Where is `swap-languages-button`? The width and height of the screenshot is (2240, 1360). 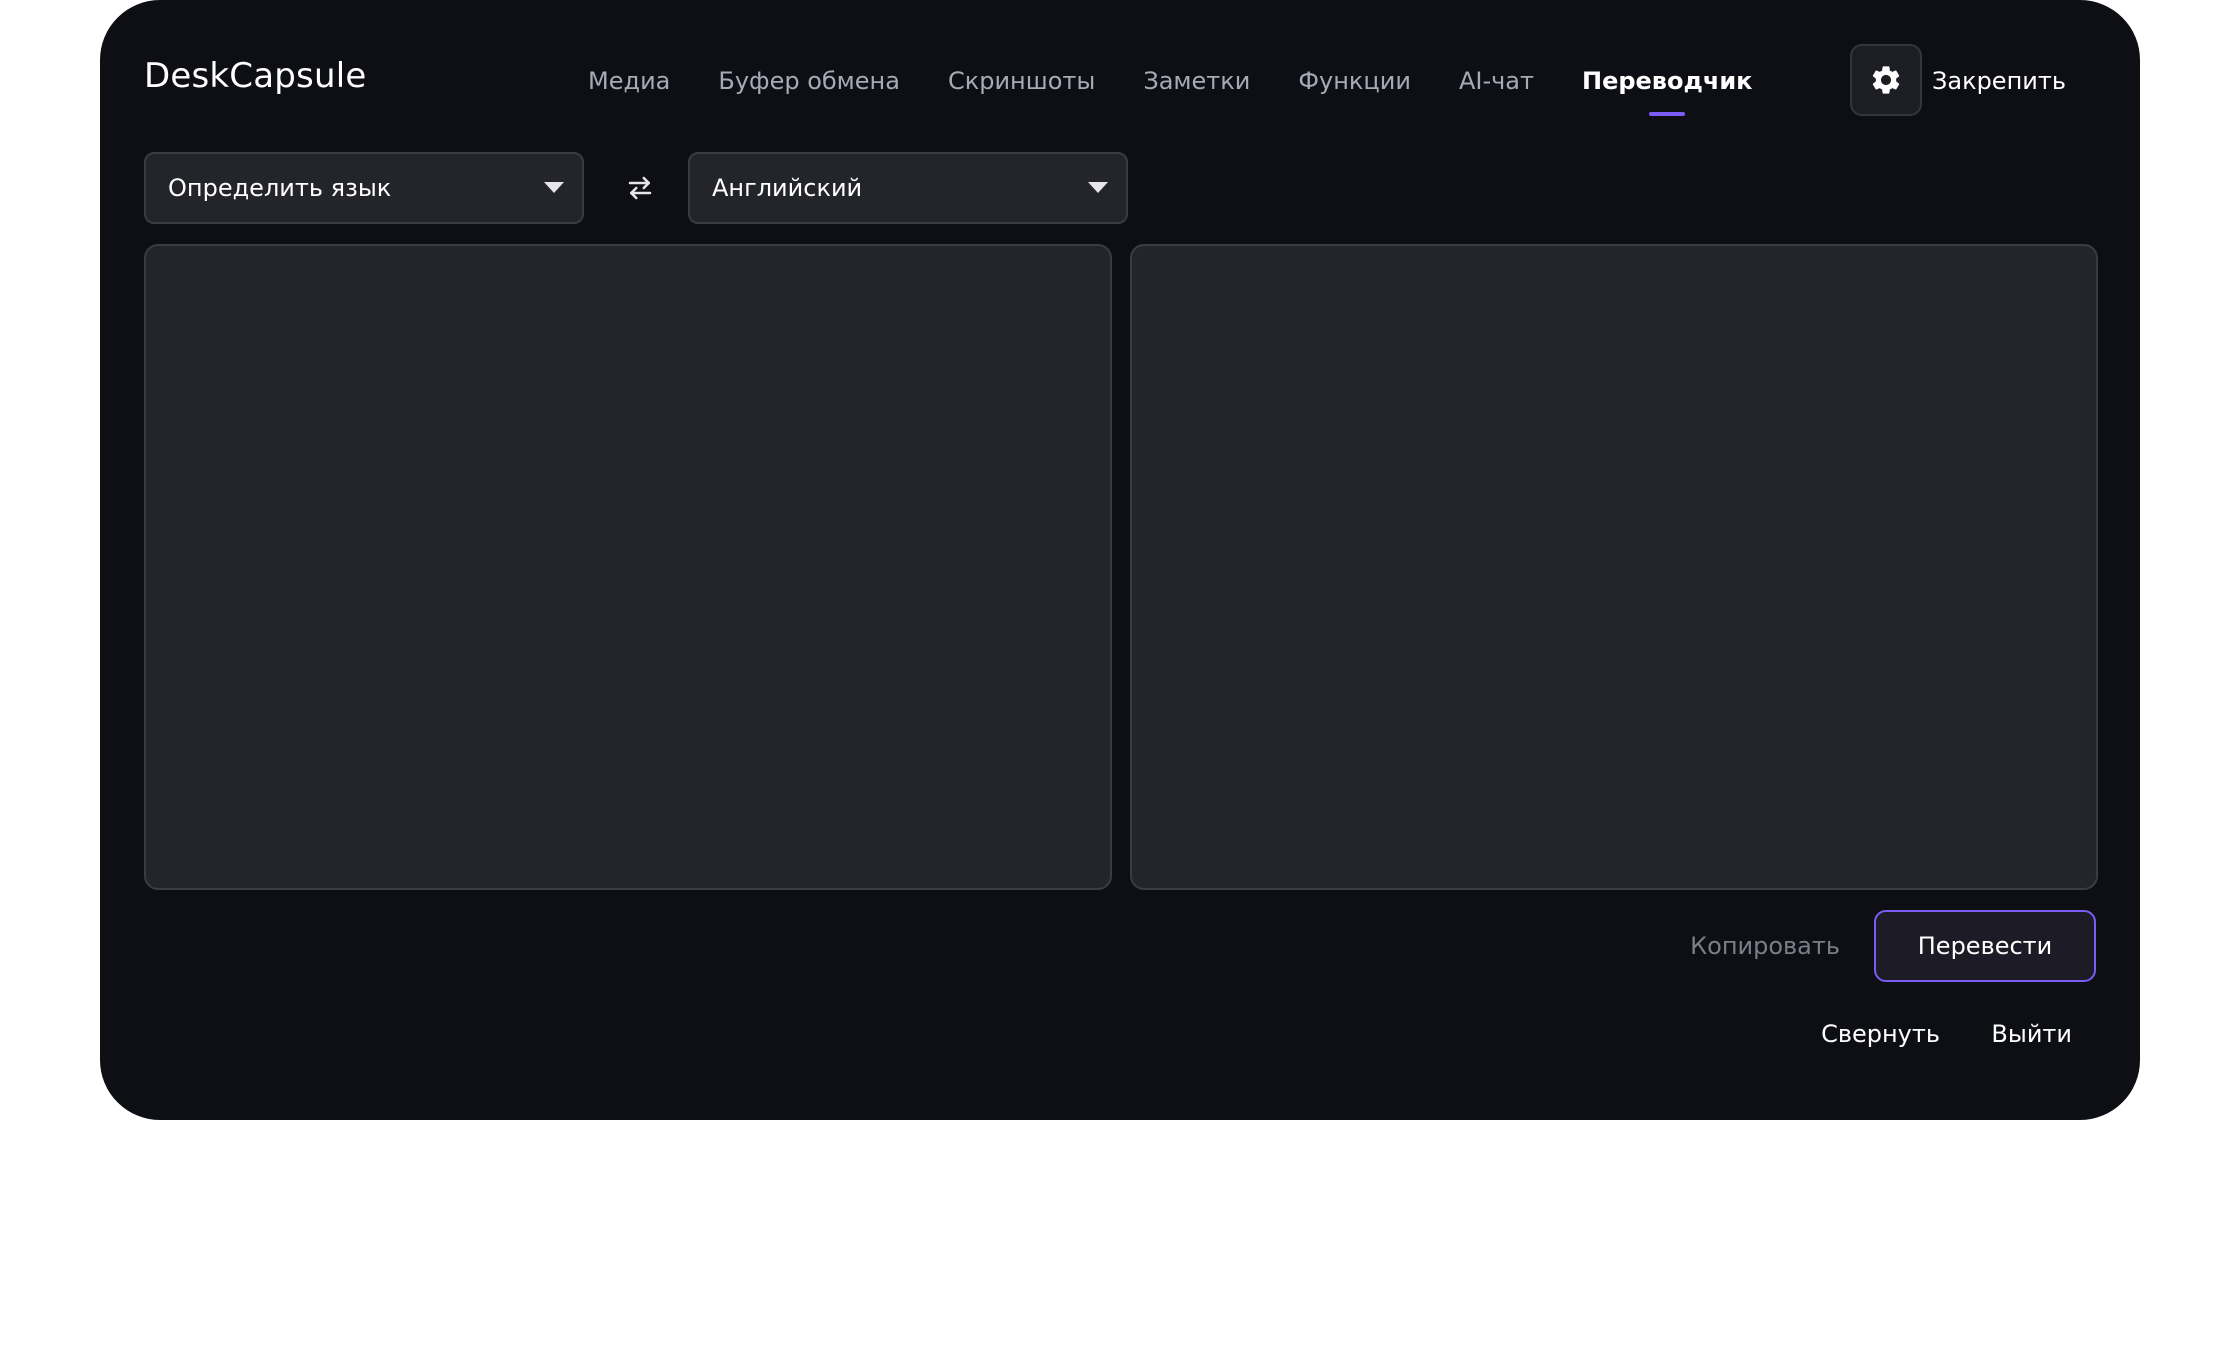
swap-languages-button is located at coordinates (640, 188).